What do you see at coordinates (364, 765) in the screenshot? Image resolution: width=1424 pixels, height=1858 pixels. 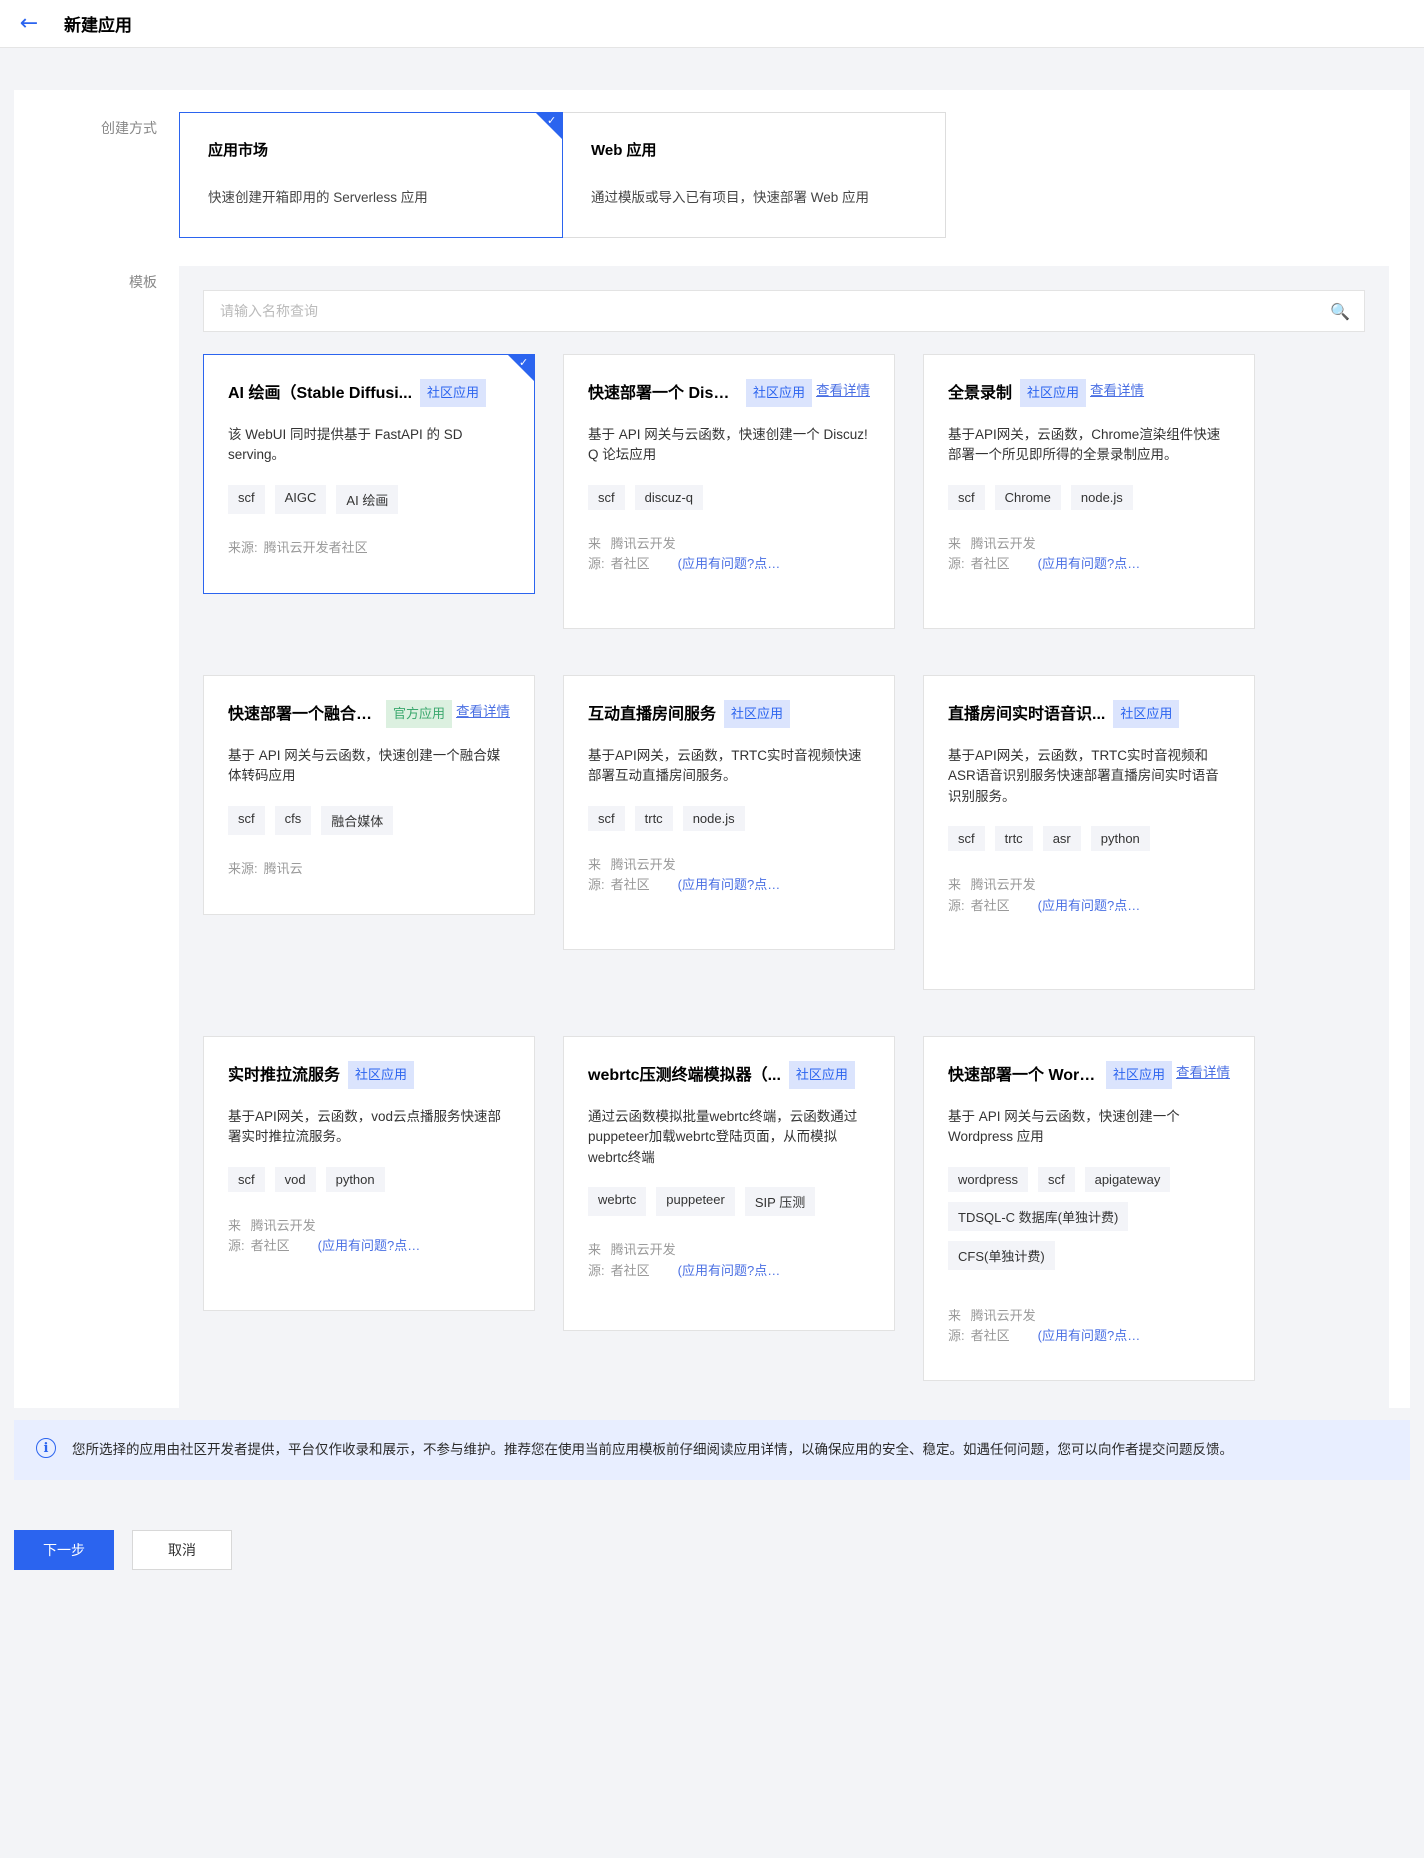 I see `template-desc: 基于 API 网关与云函数，快速创建一个融合媒体转码应用` at bounding box center [364, 765].